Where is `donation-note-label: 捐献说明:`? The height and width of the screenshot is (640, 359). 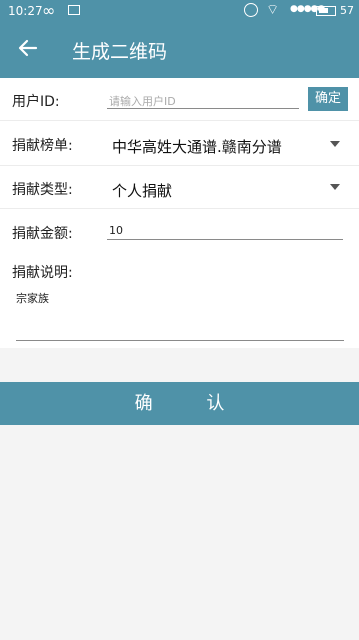
donation-note-label: 捐献说明: is located at coordinates (42, 273).